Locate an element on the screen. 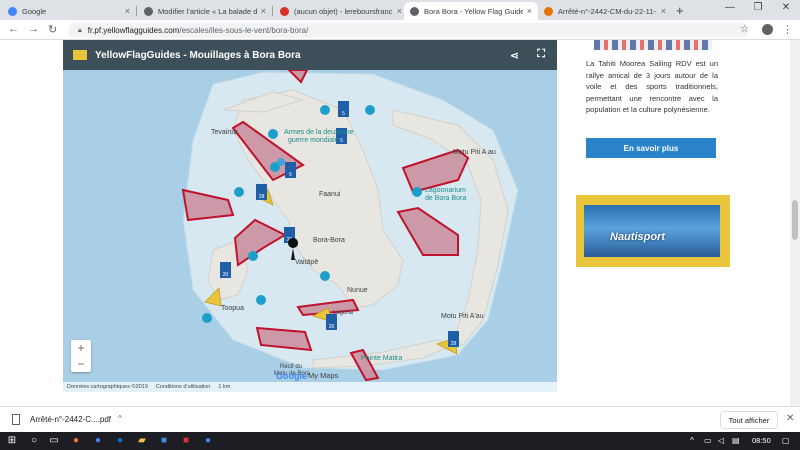 This screenshot has height=450, width=800. fullscreen-icon: ⛶ is located at coordinates (541, 54).